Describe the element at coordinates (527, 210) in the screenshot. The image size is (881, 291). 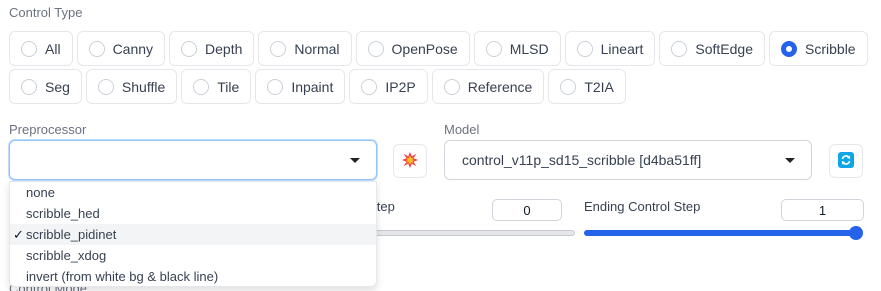
I see `starting-step-input: 0` at that location.